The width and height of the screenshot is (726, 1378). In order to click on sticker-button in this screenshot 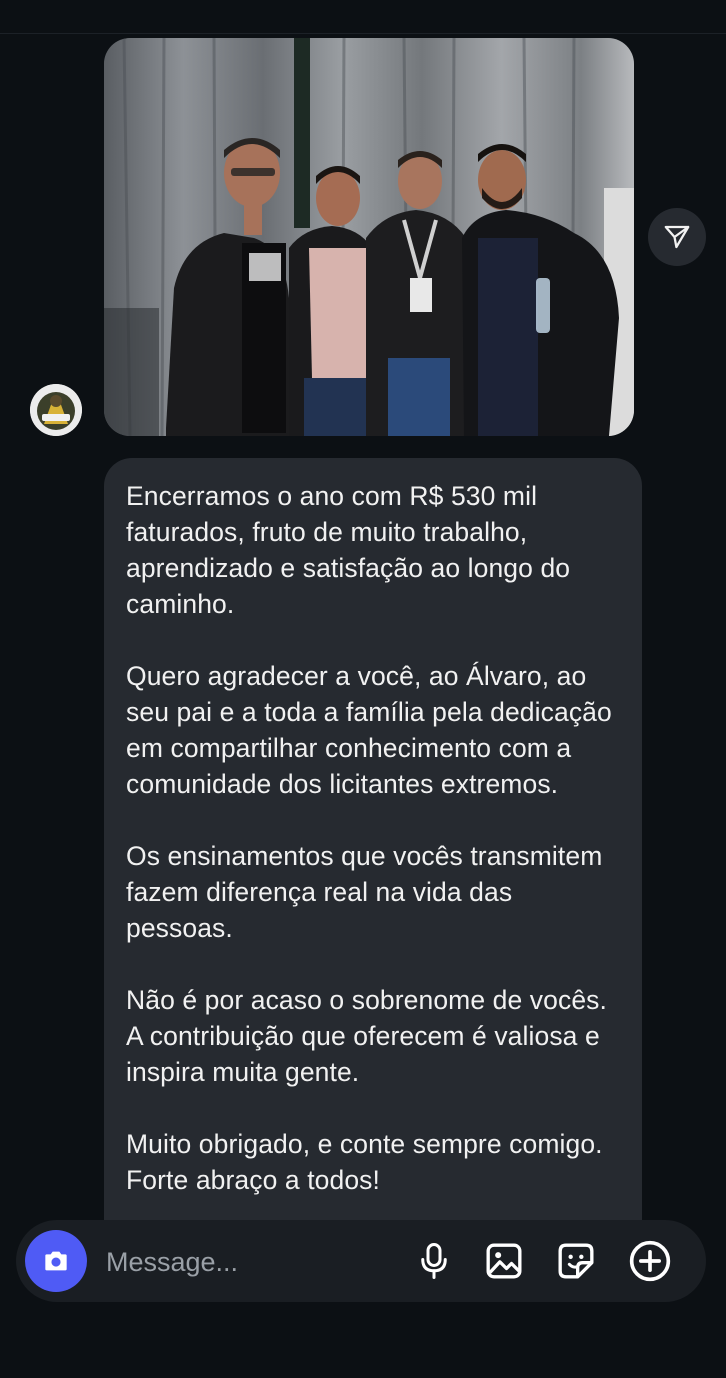, I will do `click(576, 1261)`.